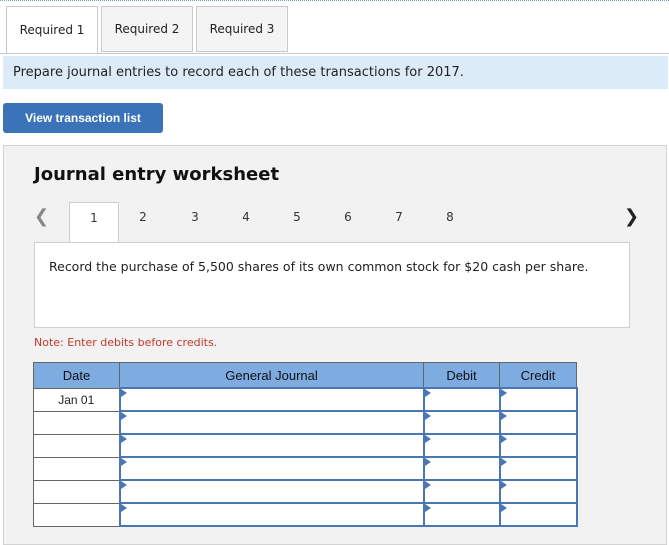  What do you see at coordinates (143, 217) in the screenshot?
I see `page-2: 2` at bounding box center [143, 217].